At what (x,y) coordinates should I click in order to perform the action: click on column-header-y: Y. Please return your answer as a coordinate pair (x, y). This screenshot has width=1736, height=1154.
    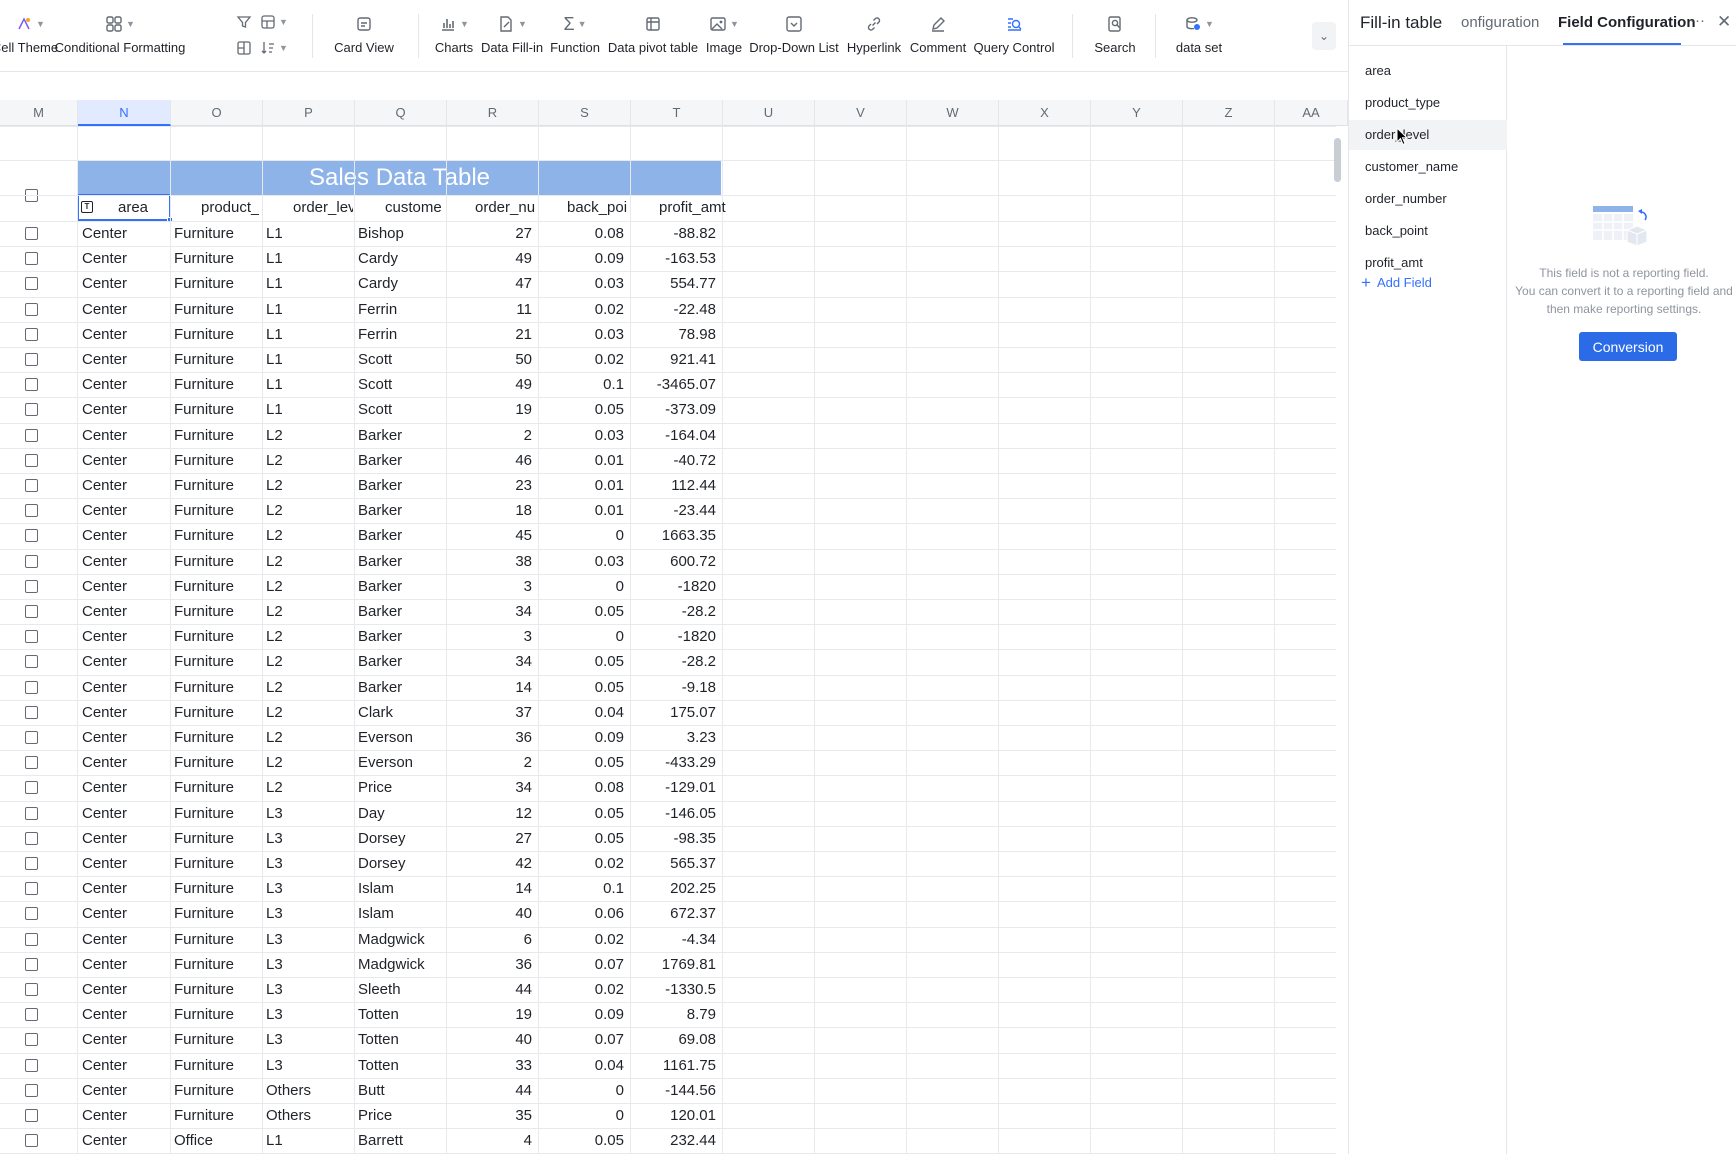
    Looking at the image, I should click on (1137, 113).